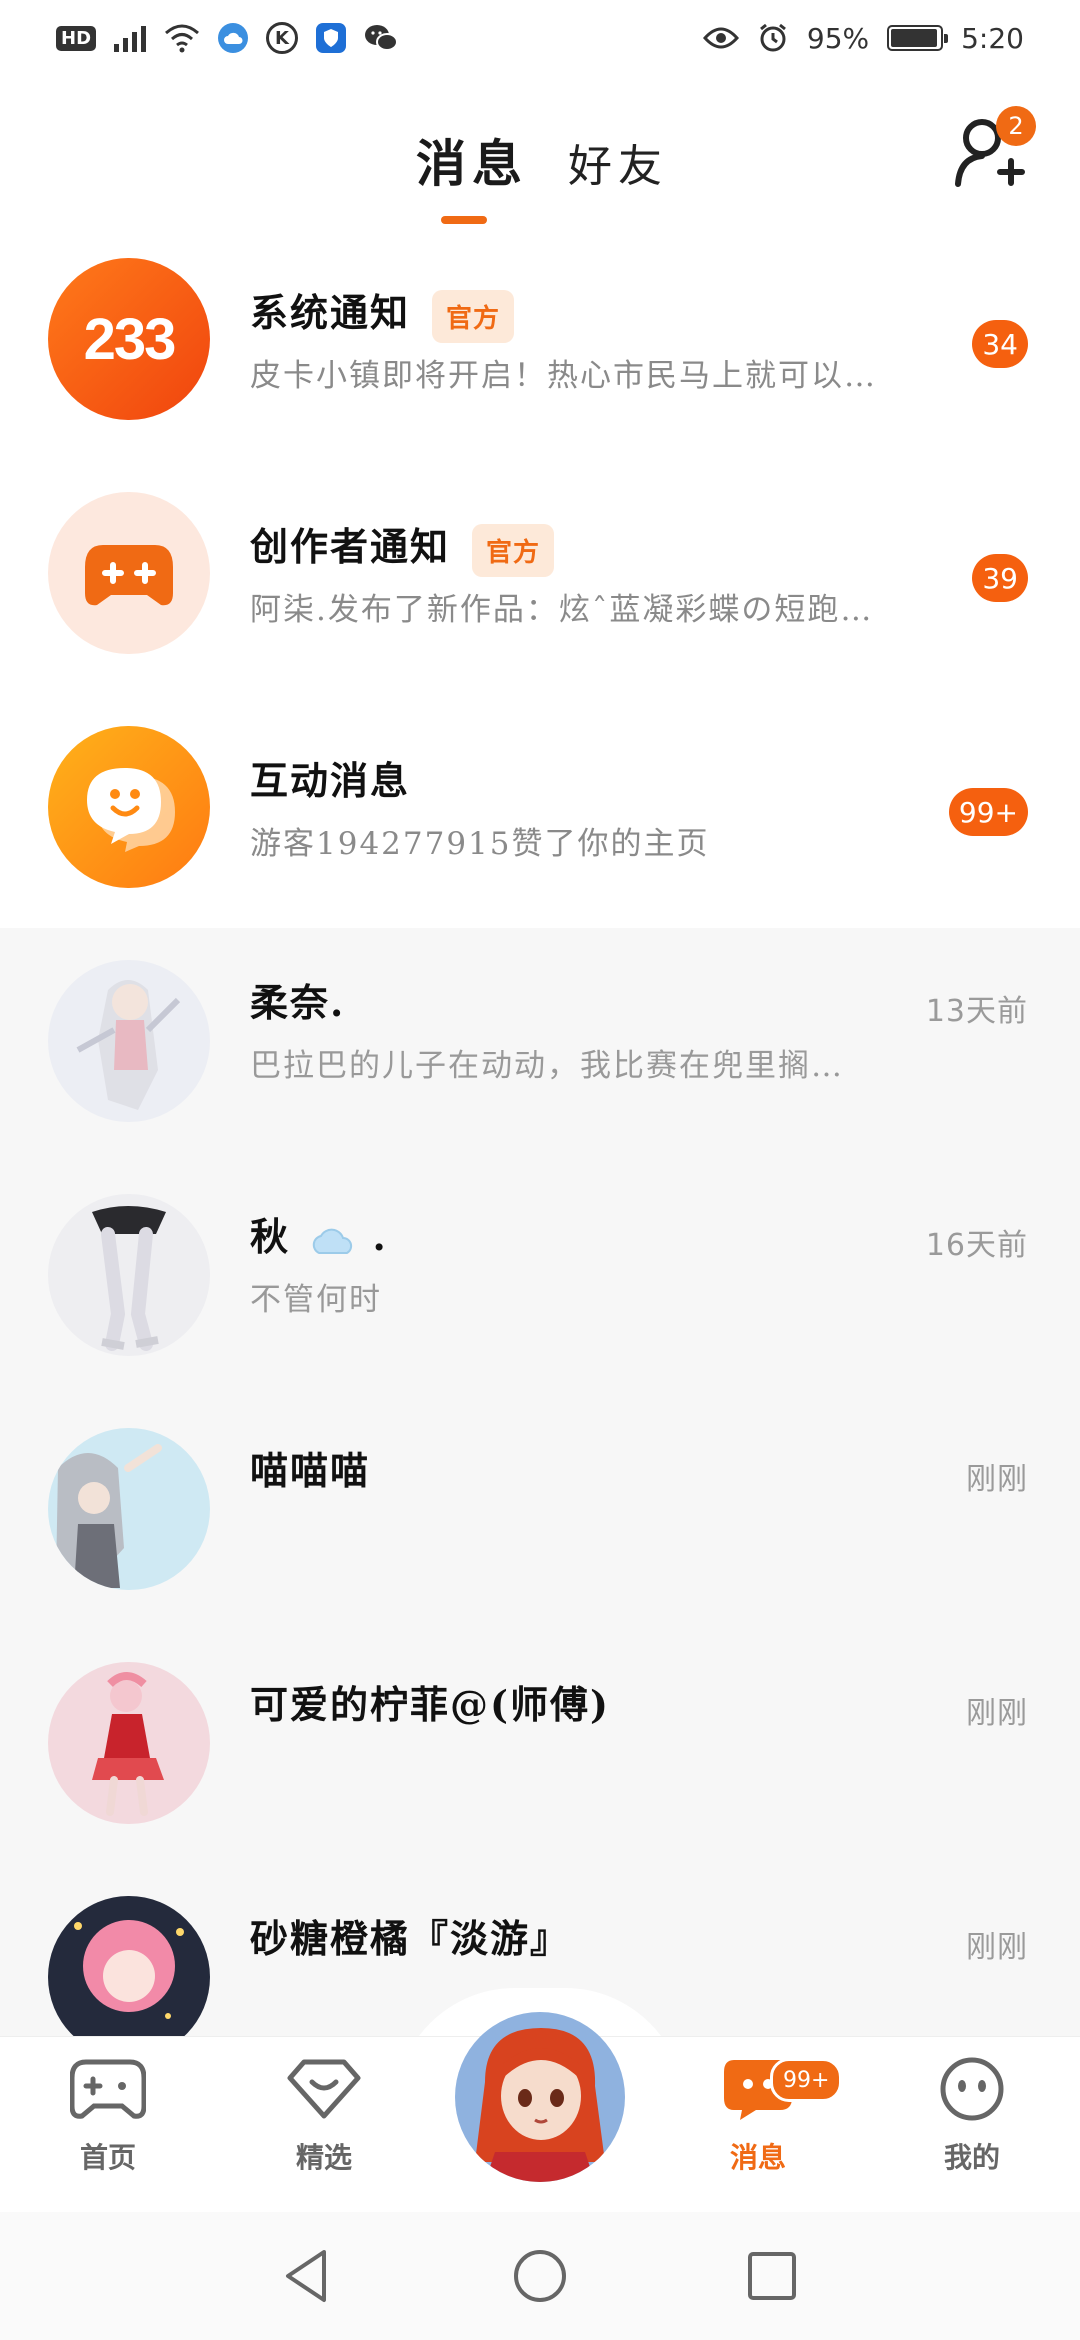 The width and height of the screenshot is (1080, 2340). I want to click on k-app-icon: K, so click(282, 38).